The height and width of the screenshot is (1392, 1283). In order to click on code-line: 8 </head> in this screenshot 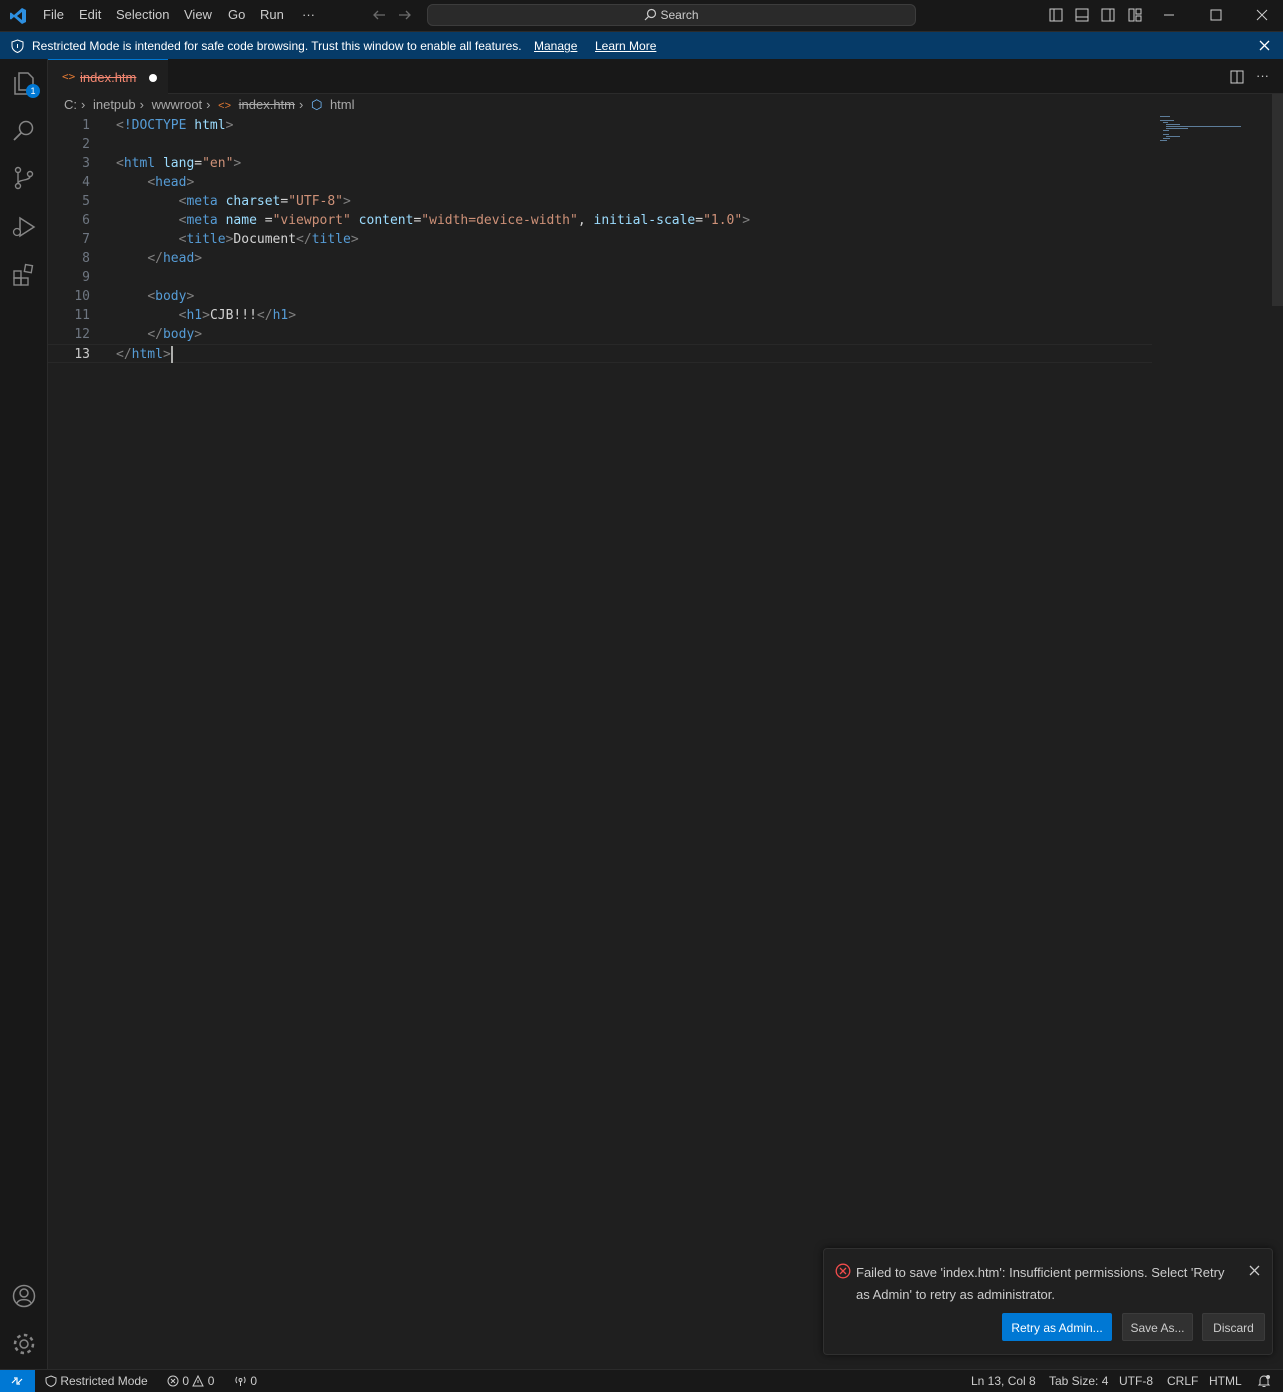, I will do `click(600, 258)`.